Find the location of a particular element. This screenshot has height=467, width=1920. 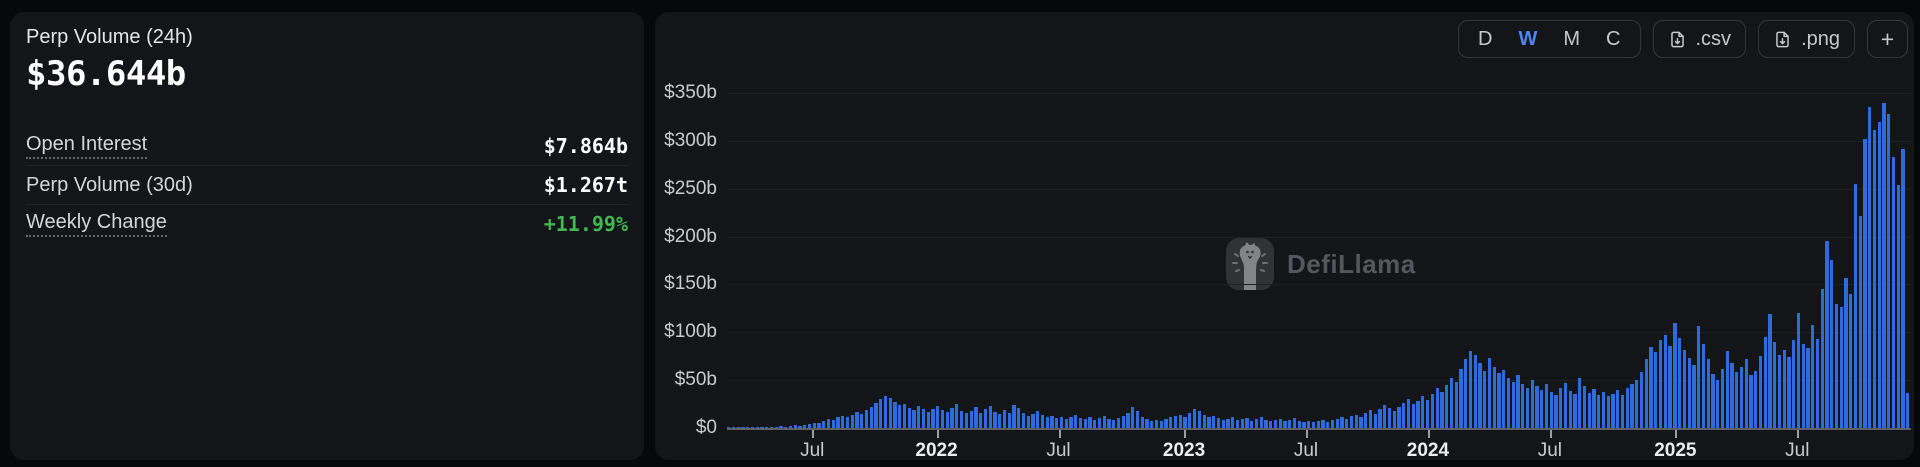

interval-weekly-button: W is located at coordinates (1527, 39).